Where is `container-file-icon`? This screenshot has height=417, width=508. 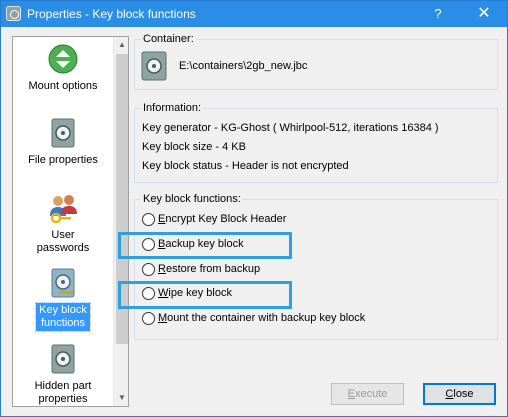 container-file-icon is located at coordinates (154, 66).